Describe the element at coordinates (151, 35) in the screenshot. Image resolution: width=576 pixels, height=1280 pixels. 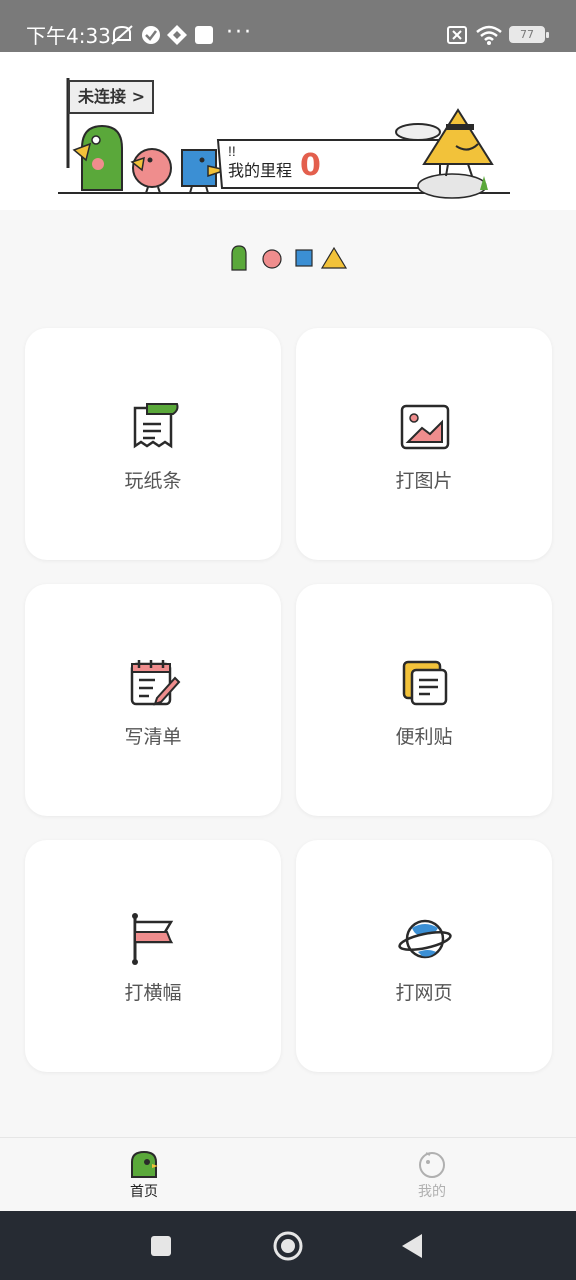
I see `check-circle-icon` at that location.